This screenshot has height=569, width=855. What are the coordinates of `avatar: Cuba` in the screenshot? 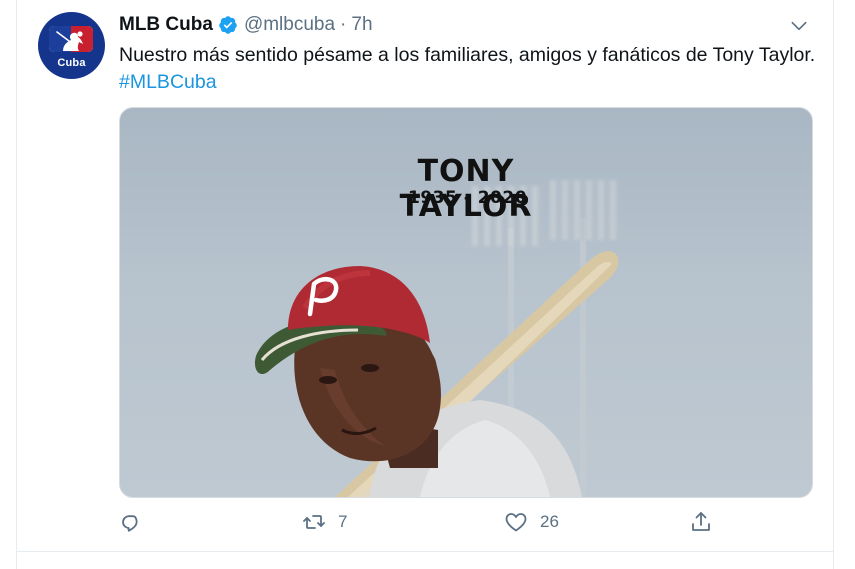 It's located at (71, 45).